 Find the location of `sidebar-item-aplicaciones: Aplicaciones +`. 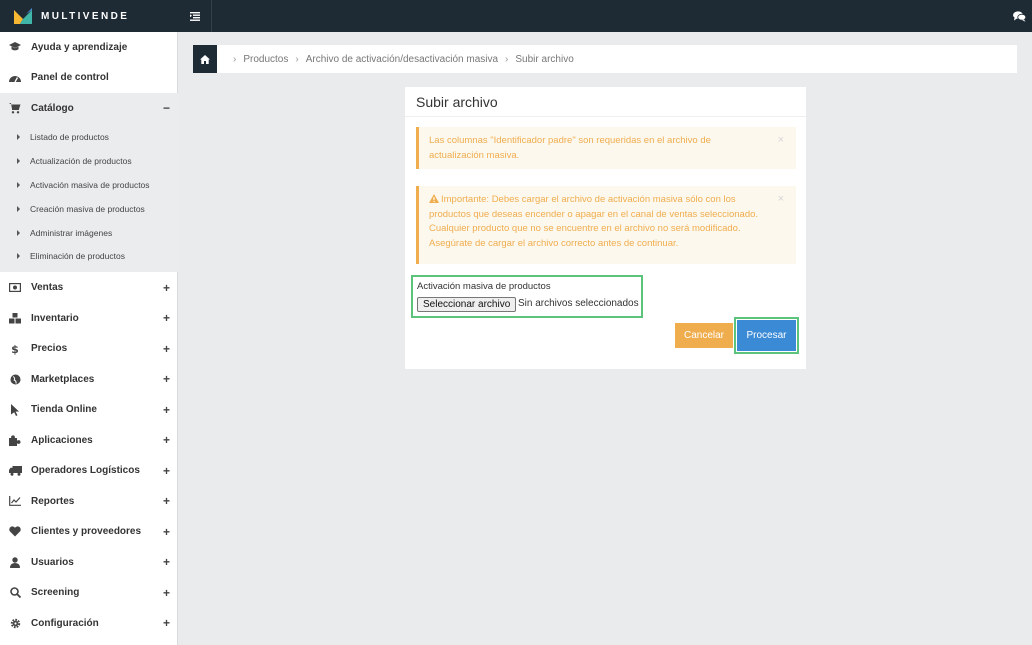

sidebar-item-aplicaciones: Aplicaciones + is located at coordinates (89, 440).